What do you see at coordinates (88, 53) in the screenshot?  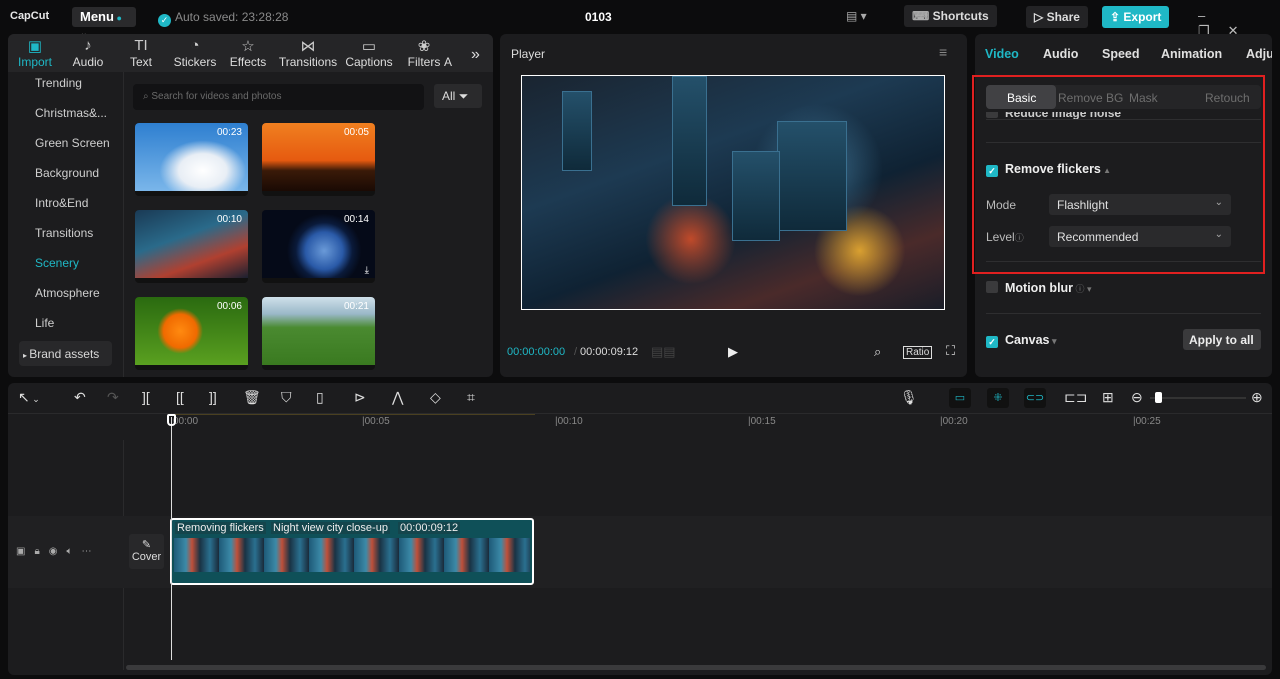 I see `tab-audio: ♪ Audio` at bounding box center [88, 53].